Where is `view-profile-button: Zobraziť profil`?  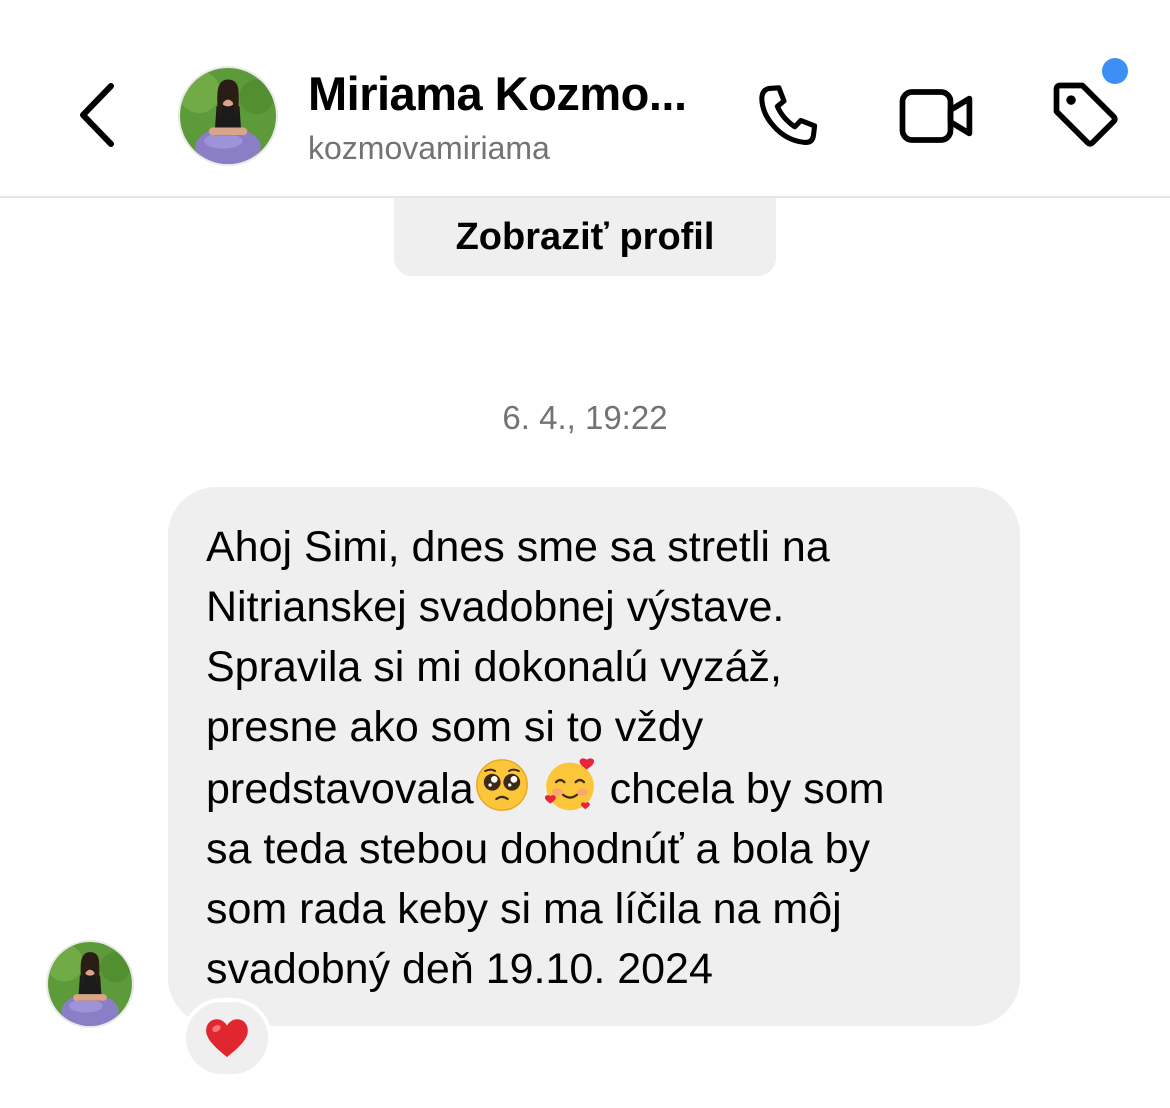 view-profile-button: Zobraziť profil is located at coordinates (585, 237).